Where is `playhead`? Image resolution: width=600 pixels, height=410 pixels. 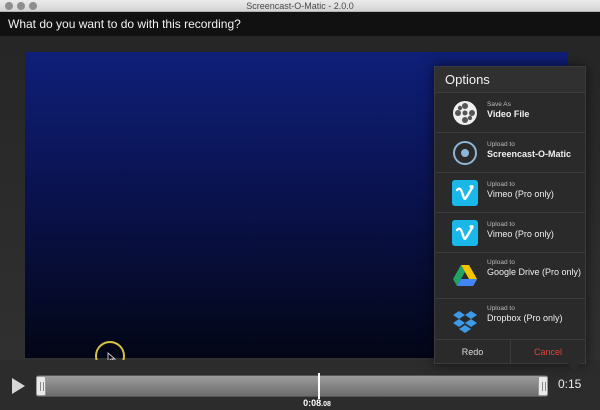
playhead is located at coordinates (319, 386).